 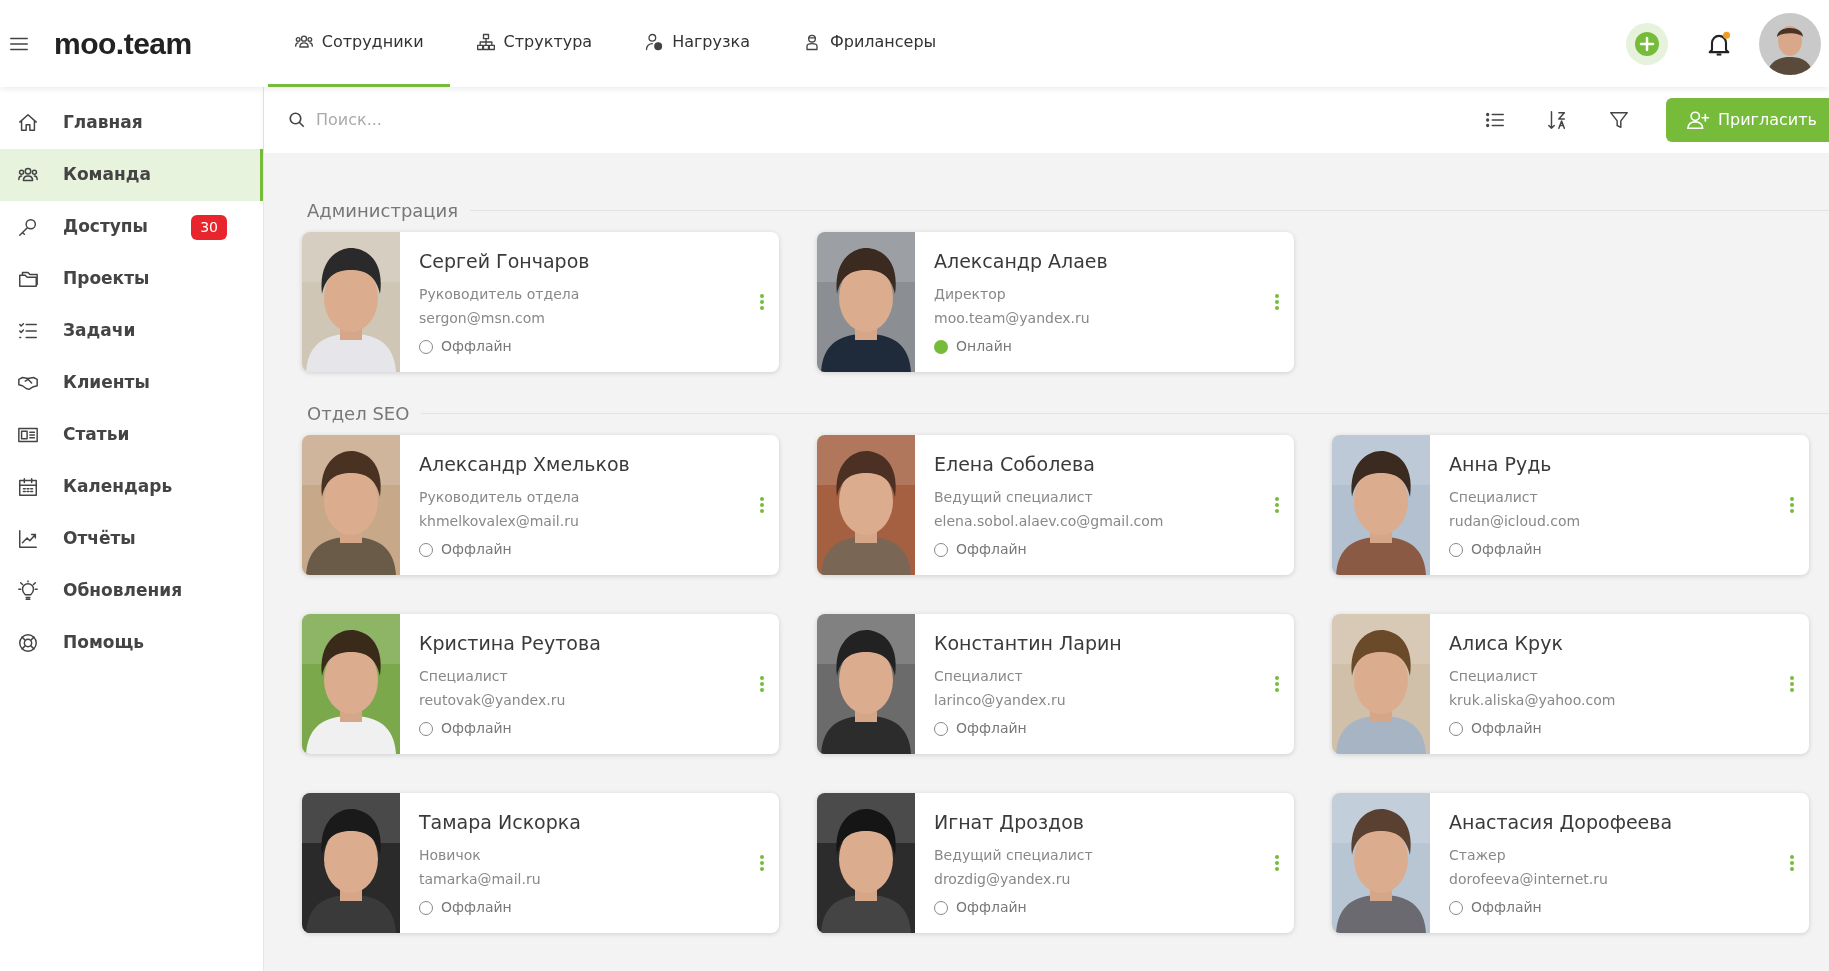 I want to click on member-email: drozdig@yandex.ru, so click(x=1003, y=880).